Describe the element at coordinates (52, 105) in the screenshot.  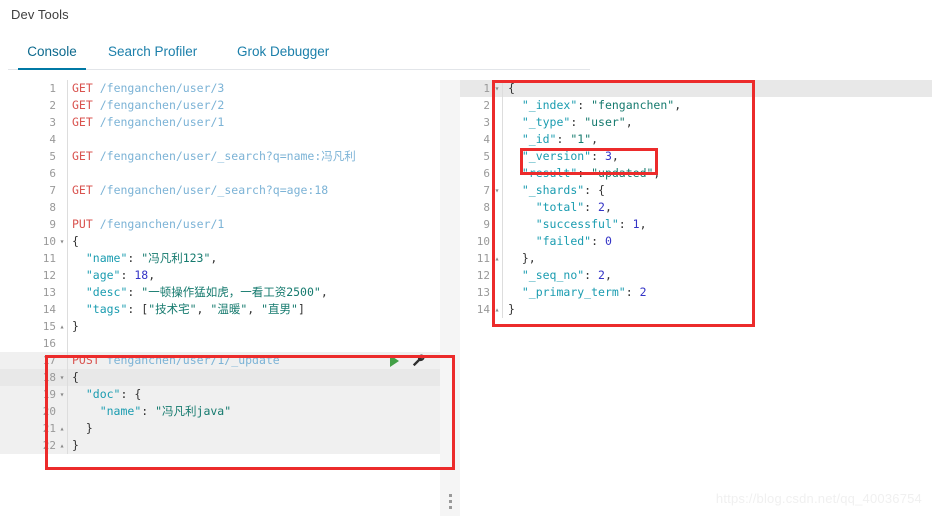
I see `line-number: 2` at that location.